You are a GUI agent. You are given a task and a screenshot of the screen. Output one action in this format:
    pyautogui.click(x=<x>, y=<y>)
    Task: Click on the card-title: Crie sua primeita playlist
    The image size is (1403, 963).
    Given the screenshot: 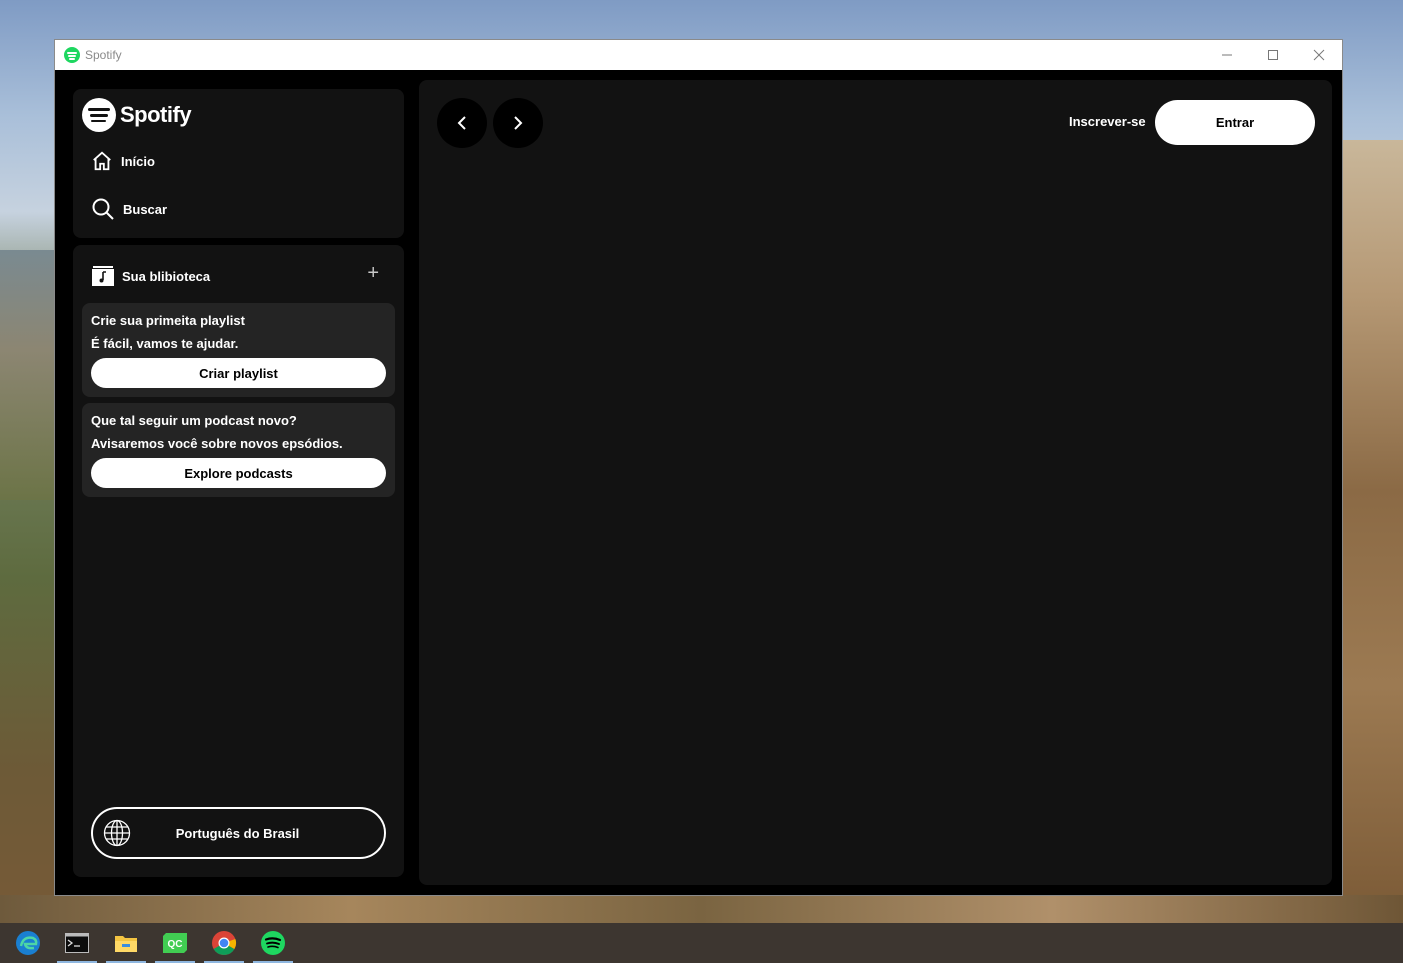 What is the action you would take?
    pyautogui.click(x=168, y=320)
    